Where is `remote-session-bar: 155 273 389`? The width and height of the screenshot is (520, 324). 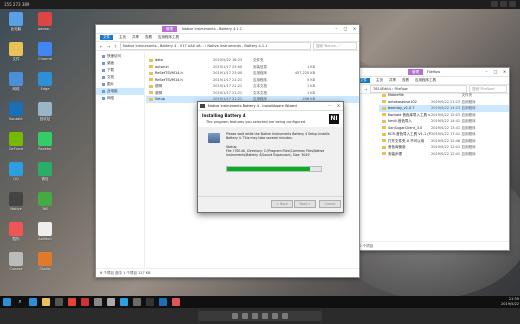
remote-session-bar: 155 273 389 is located at coordinates (260, 4).